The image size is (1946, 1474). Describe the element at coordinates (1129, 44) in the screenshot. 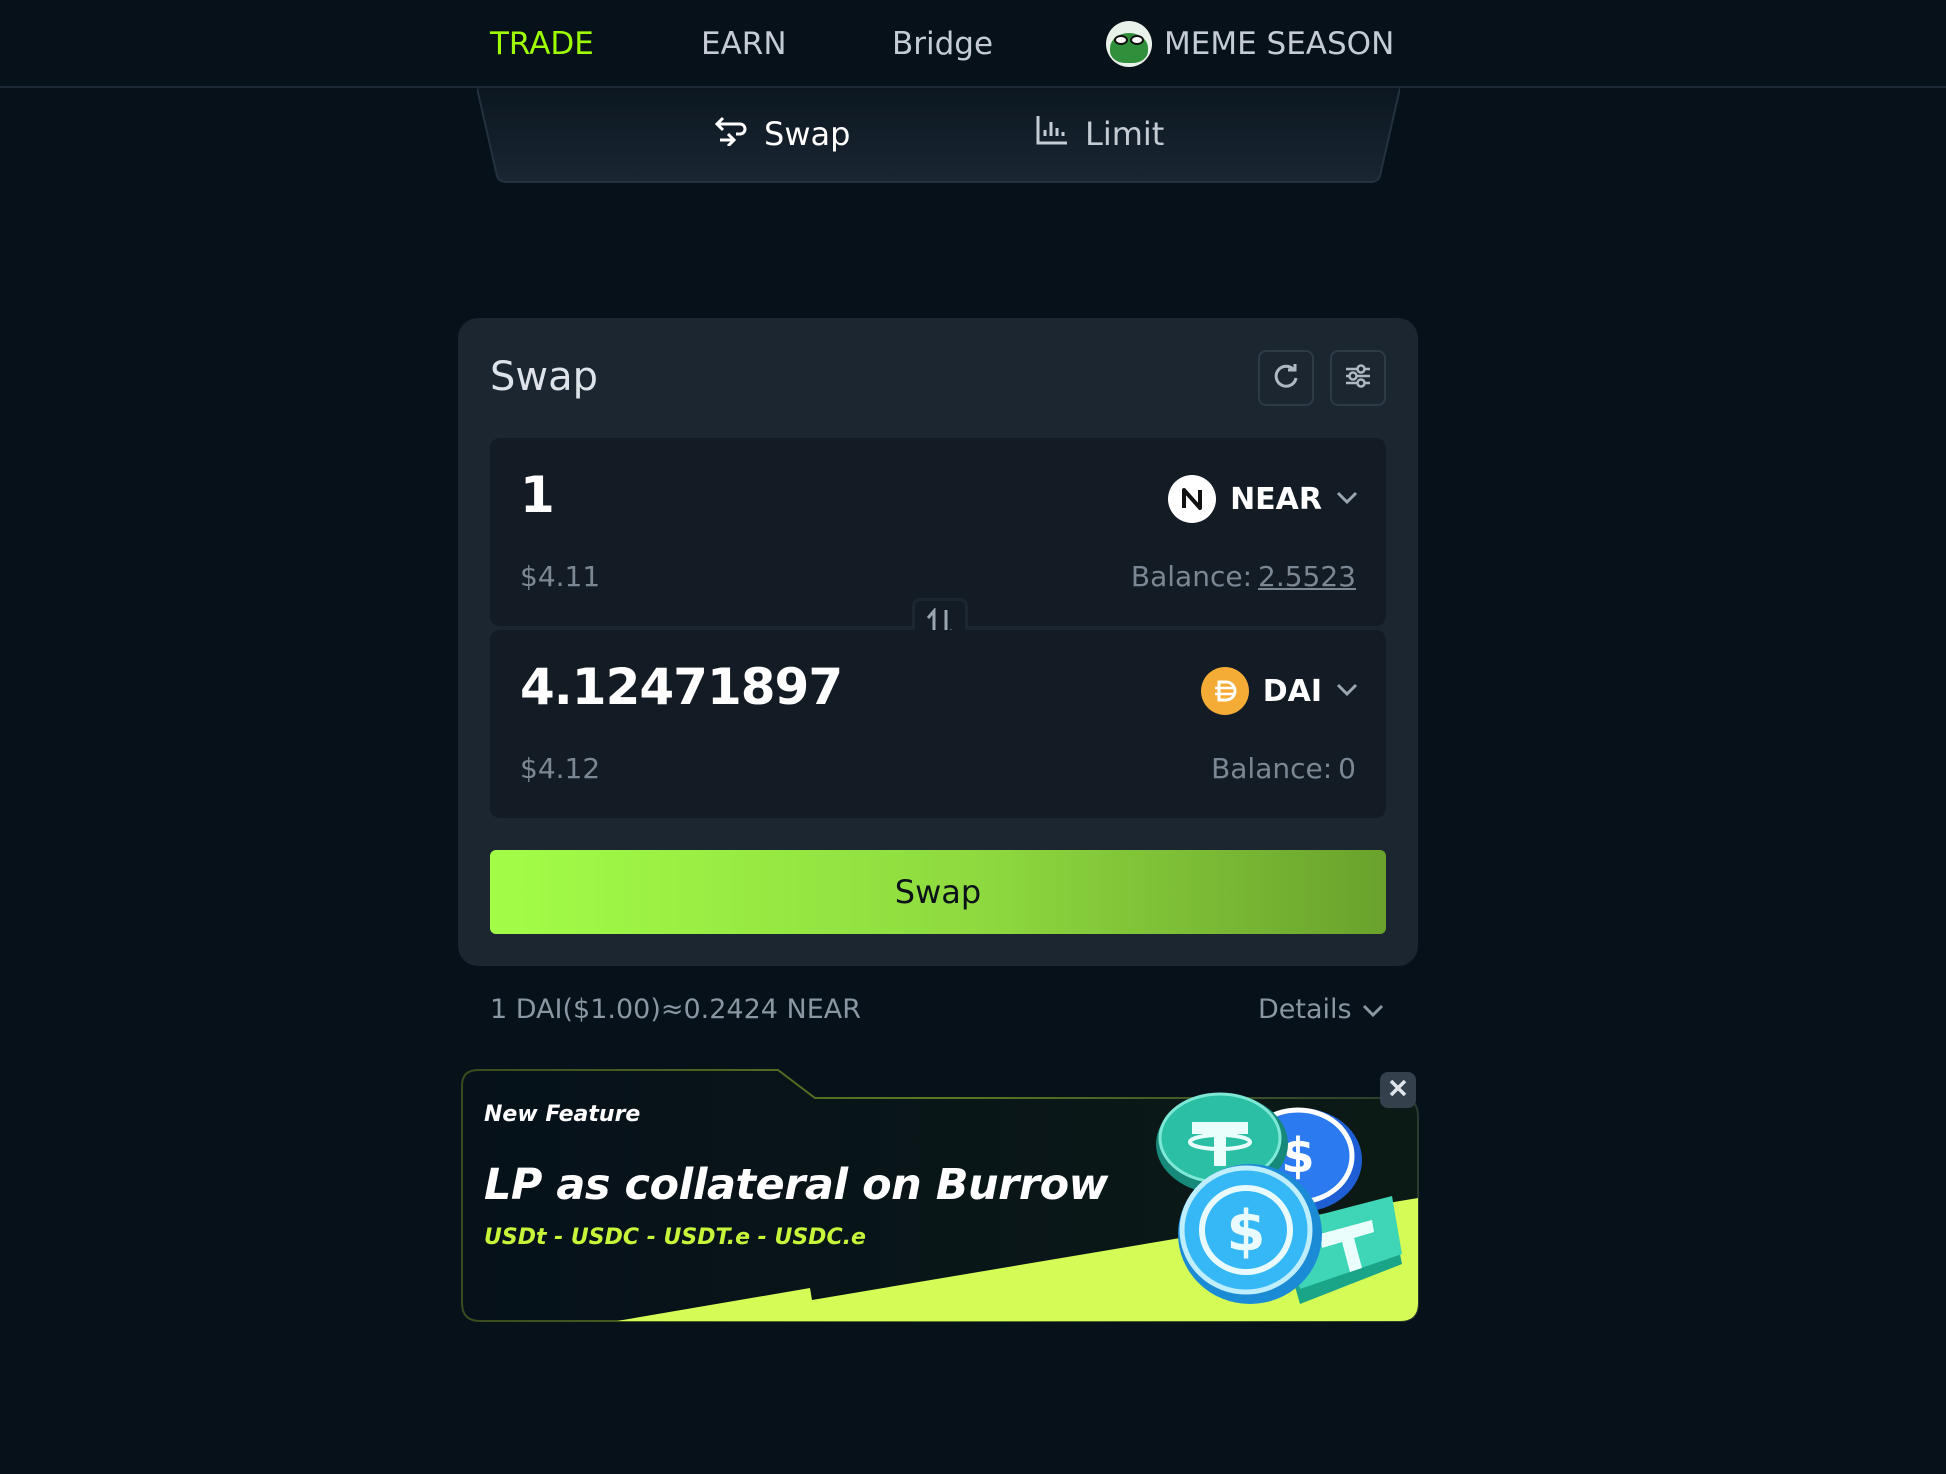

I see `frog-icon` at that location.